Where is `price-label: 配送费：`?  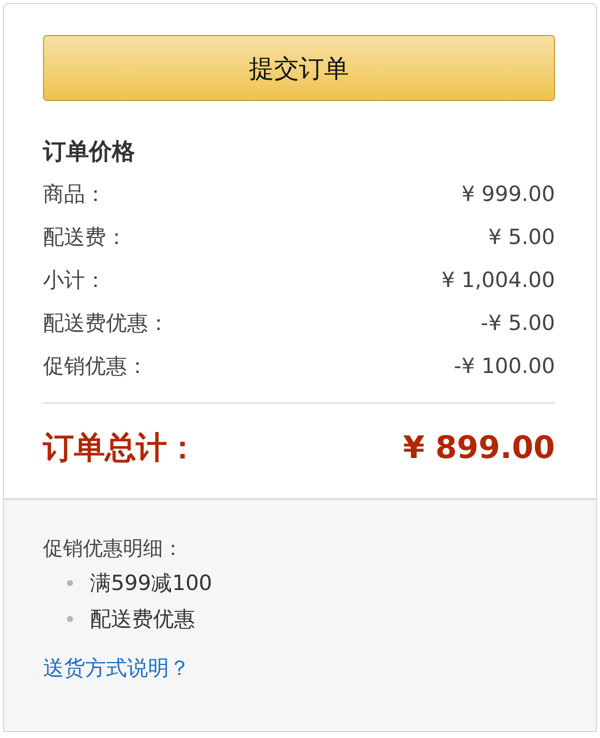
price-label: 配送费： is located at coordinates (85, 237).